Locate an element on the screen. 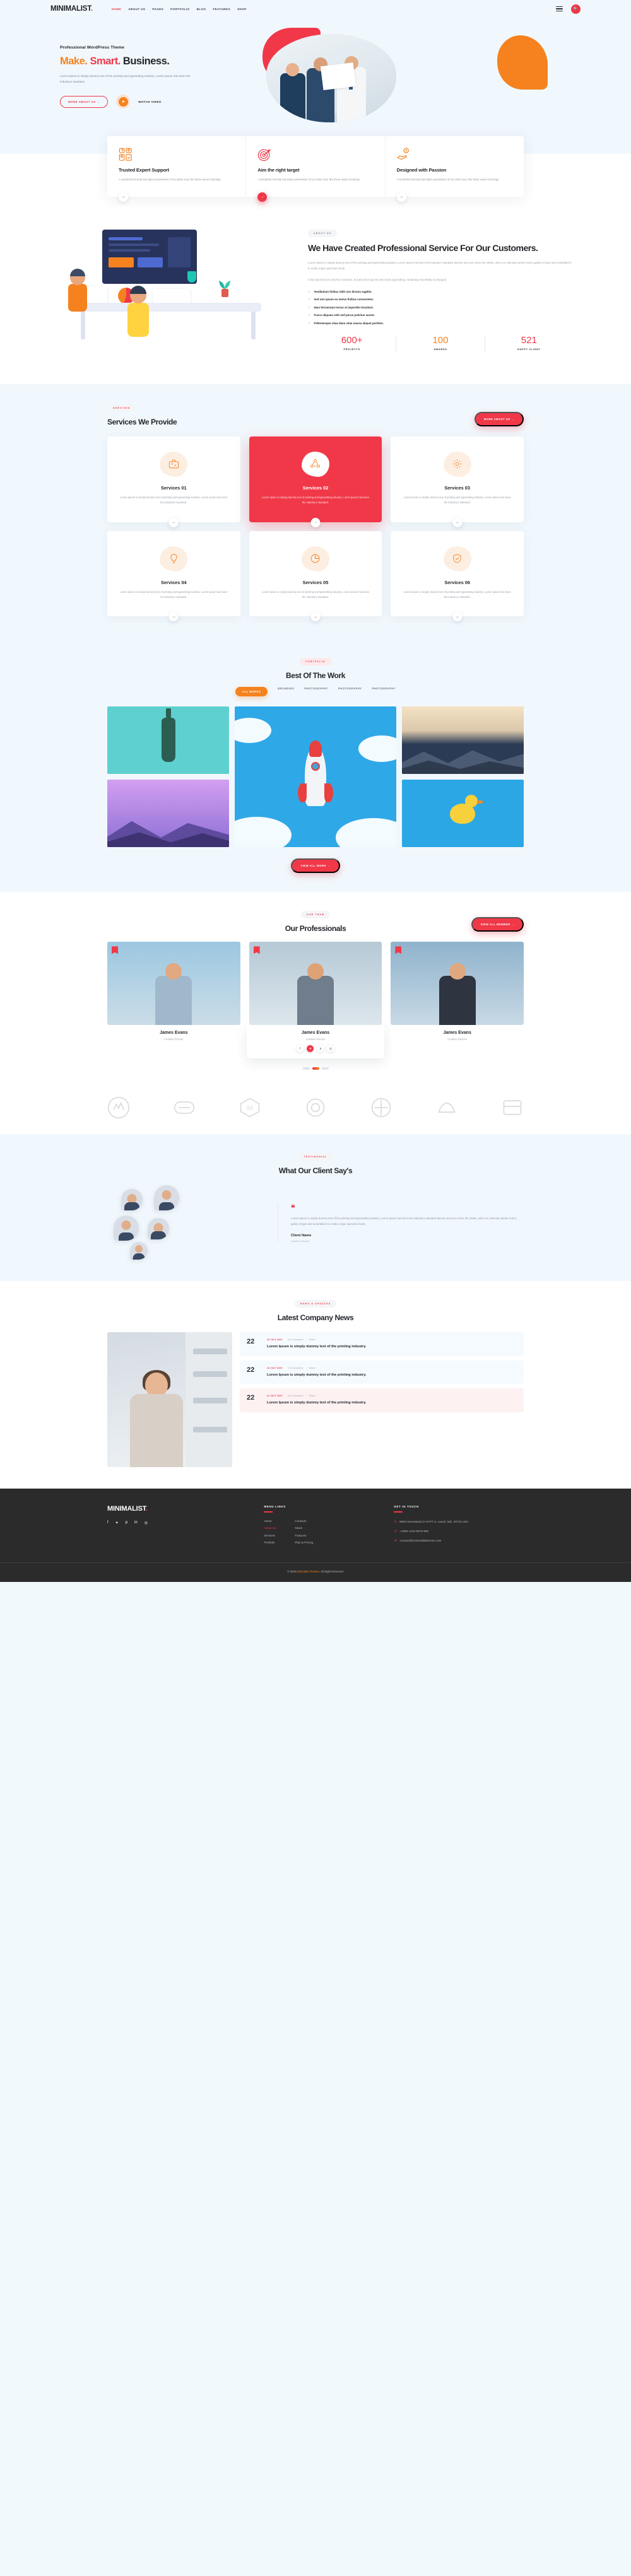 This screenshot has width=631, height=2576. client-logos-section: M is located at coordinates (315, 1110).